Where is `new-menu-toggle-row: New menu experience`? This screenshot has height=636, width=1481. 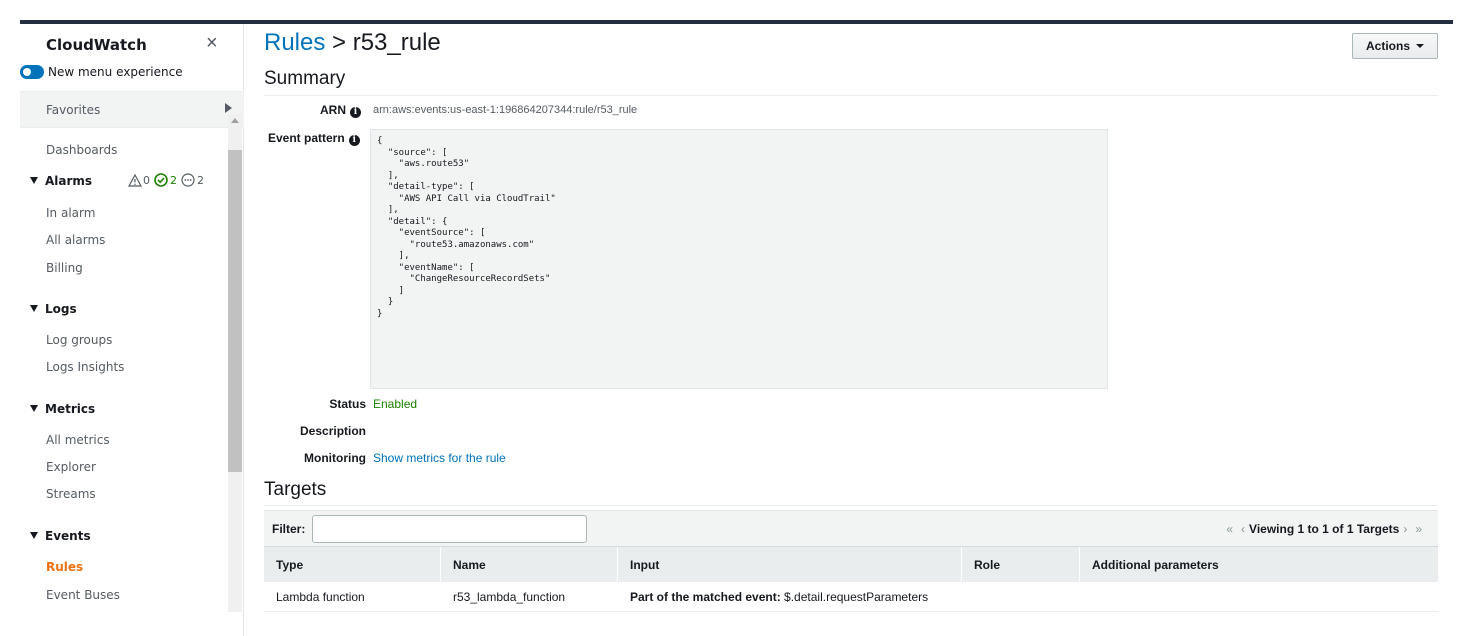 new-menu-toggle-row: New menu experience is located at coordinates (101, 72).